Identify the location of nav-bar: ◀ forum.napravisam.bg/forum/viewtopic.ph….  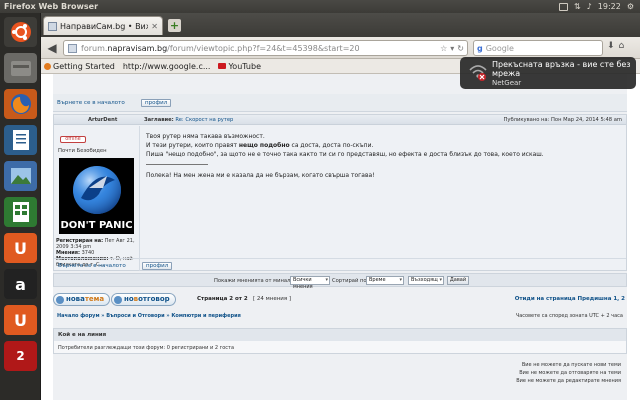
(340, 48).